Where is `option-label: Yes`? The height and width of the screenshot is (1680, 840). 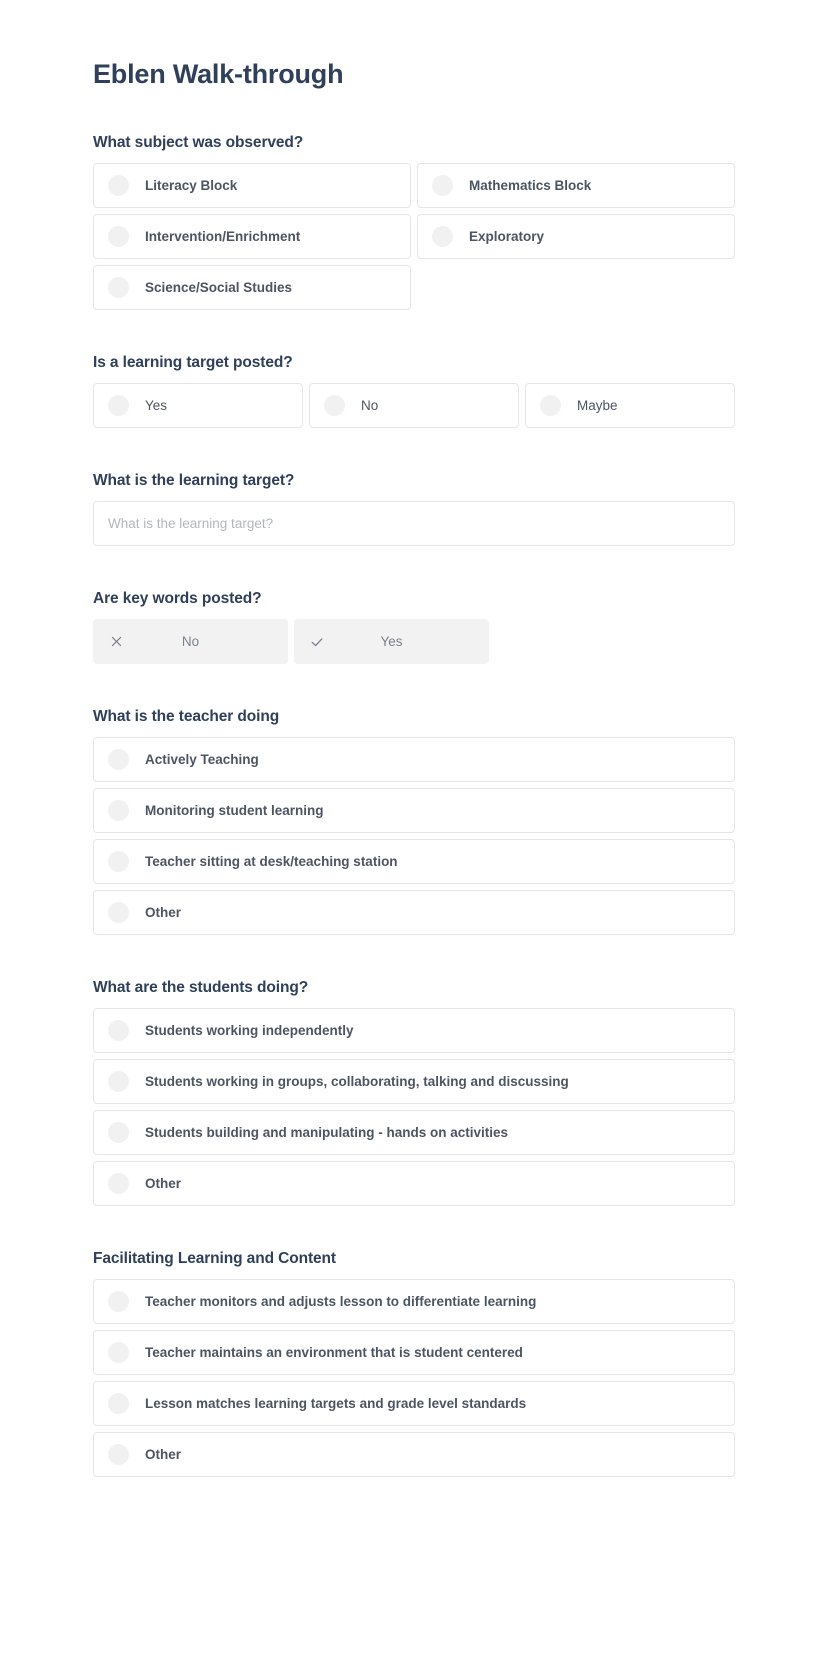
option-label: Yes is located at coordinates (156, 406).